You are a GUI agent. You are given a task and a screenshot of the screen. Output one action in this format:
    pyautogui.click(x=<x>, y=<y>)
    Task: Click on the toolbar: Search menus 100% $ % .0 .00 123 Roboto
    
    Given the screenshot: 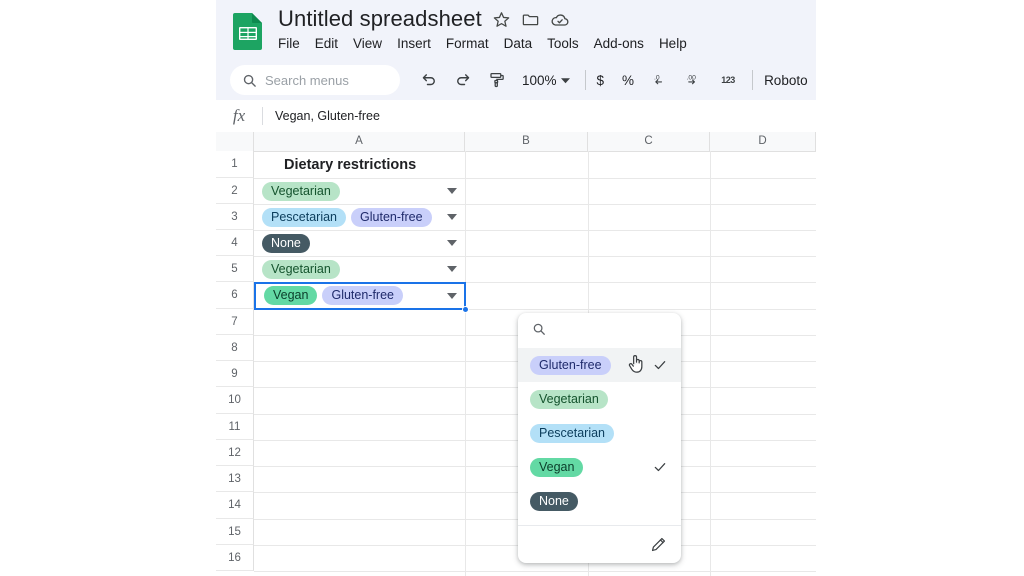 What is the action you would take?
    pyautogui.click(x=516, y=80)
    